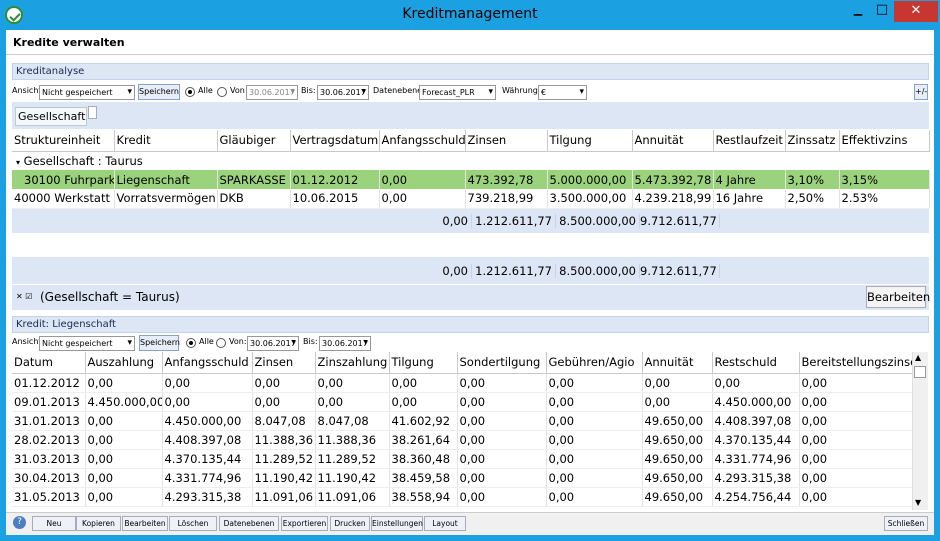  I want to click on column-header: Bereitstellungszinsen, so click(856, 363).